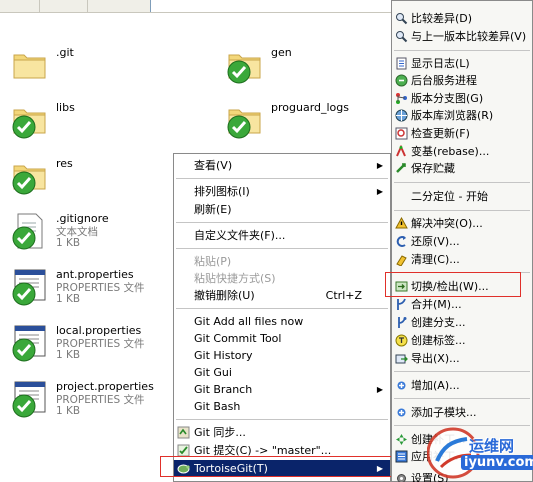 This screenshot has width=533, height=482. I want to click on shortcut-text: Ctrl+Z, so click(343, 295).